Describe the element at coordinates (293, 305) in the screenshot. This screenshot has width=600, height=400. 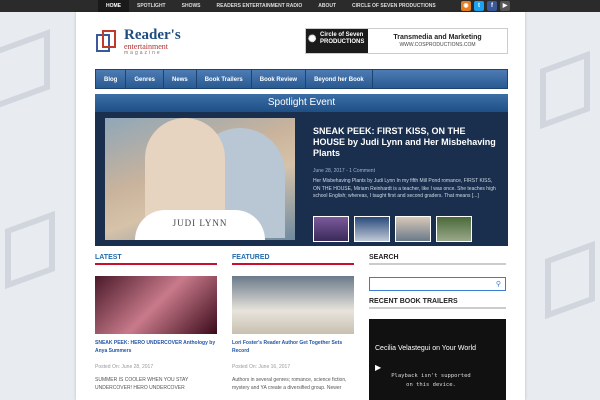
I see `featured-image` at that location.